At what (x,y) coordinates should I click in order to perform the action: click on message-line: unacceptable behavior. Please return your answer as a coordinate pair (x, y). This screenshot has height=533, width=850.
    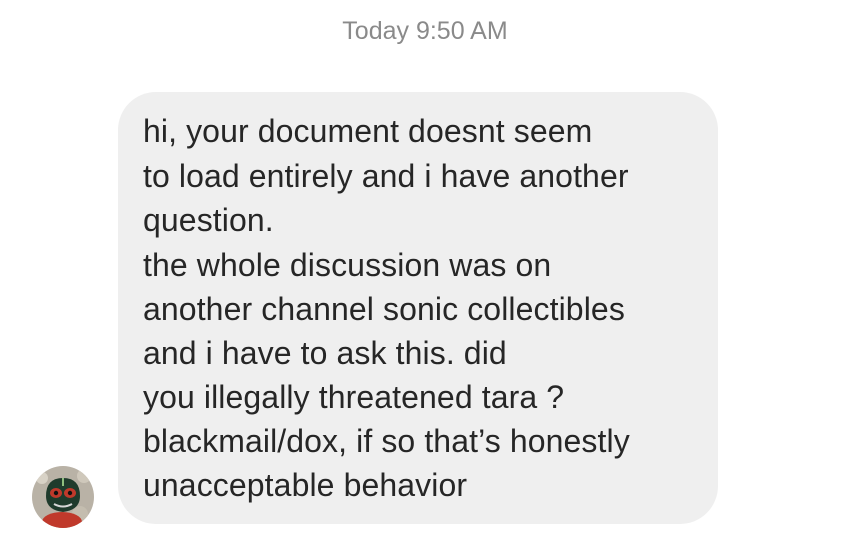
    Looking at the image, I should click on (305, 485).